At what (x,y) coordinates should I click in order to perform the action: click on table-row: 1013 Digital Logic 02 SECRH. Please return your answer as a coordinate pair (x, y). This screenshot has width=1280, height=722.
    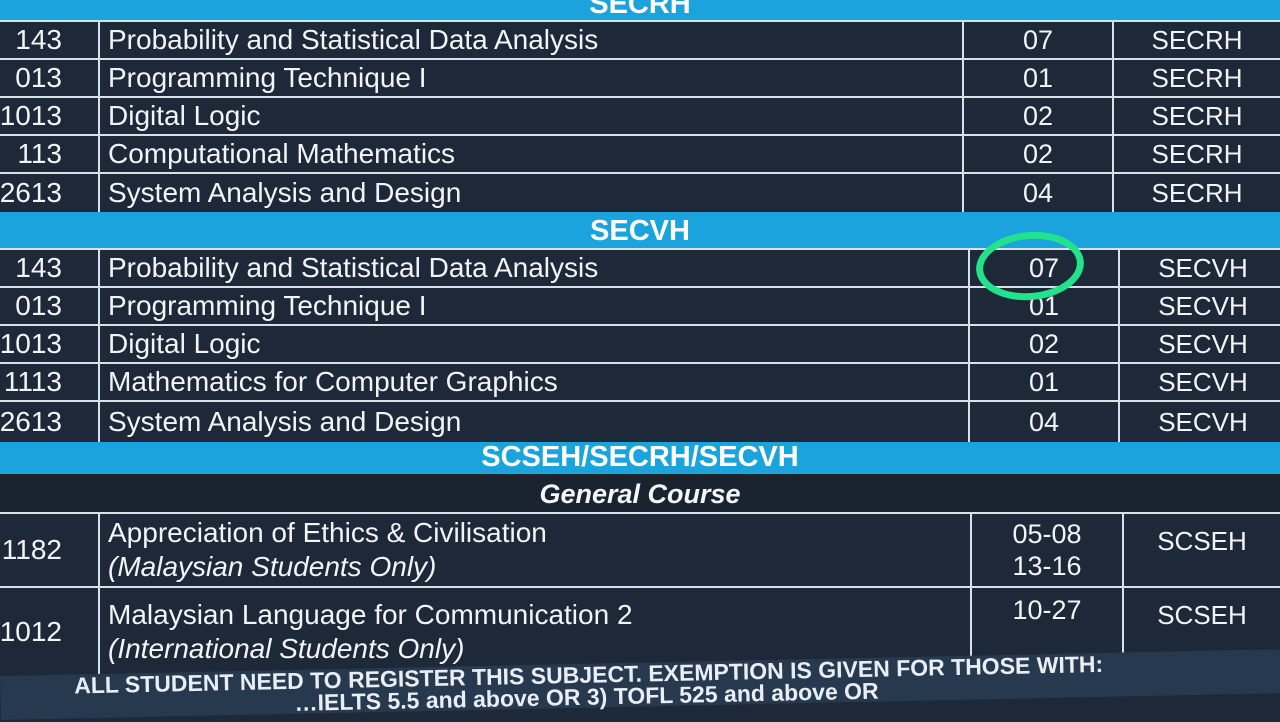
    Looking at the image, I should click on (640, 115).